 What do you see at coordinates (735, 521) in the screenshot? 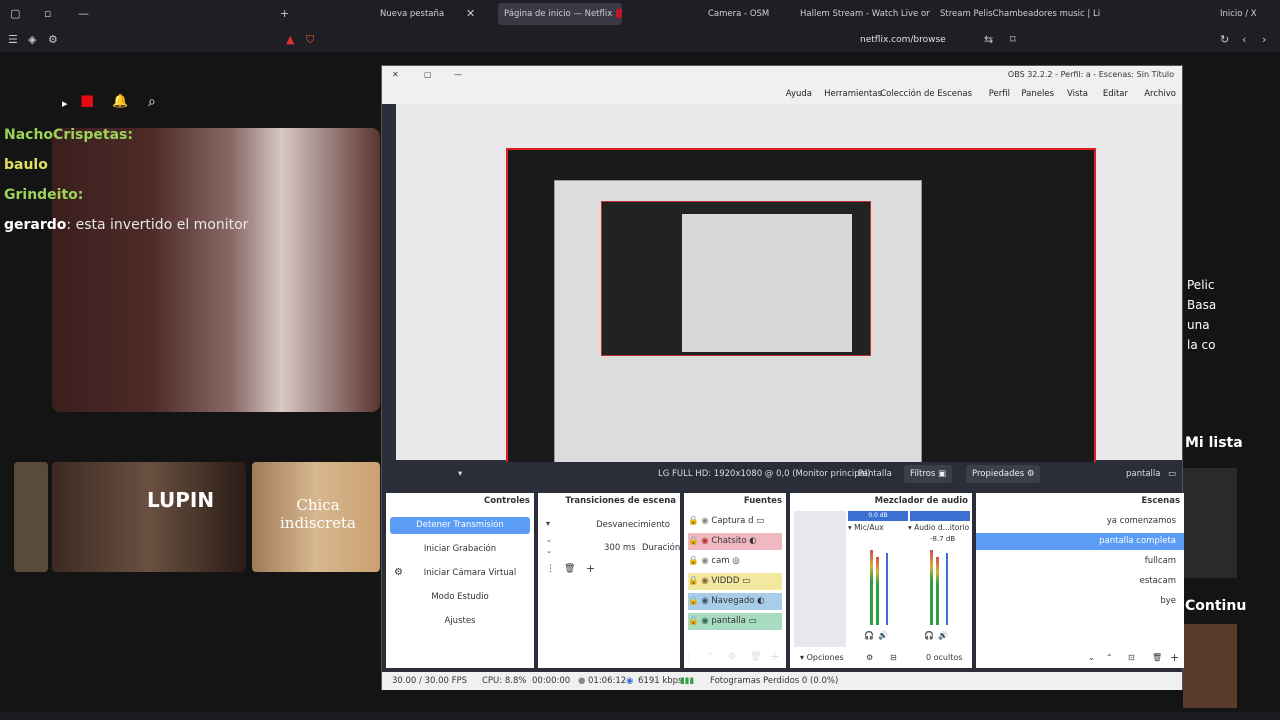
I see `source-item: 🔒 ◉ Captura d ▭` at bounding box center [735, 521].